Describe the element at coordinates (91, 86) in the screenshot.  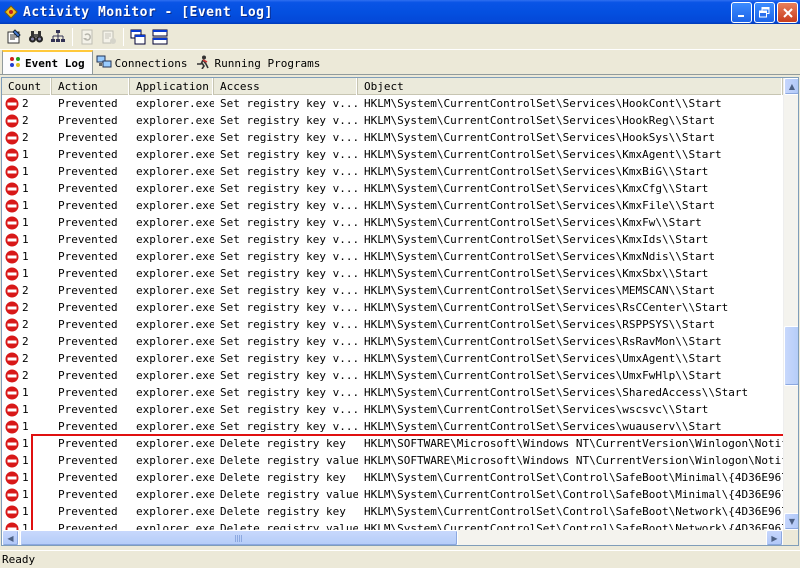
I see `column-header-action: Action` at that location.